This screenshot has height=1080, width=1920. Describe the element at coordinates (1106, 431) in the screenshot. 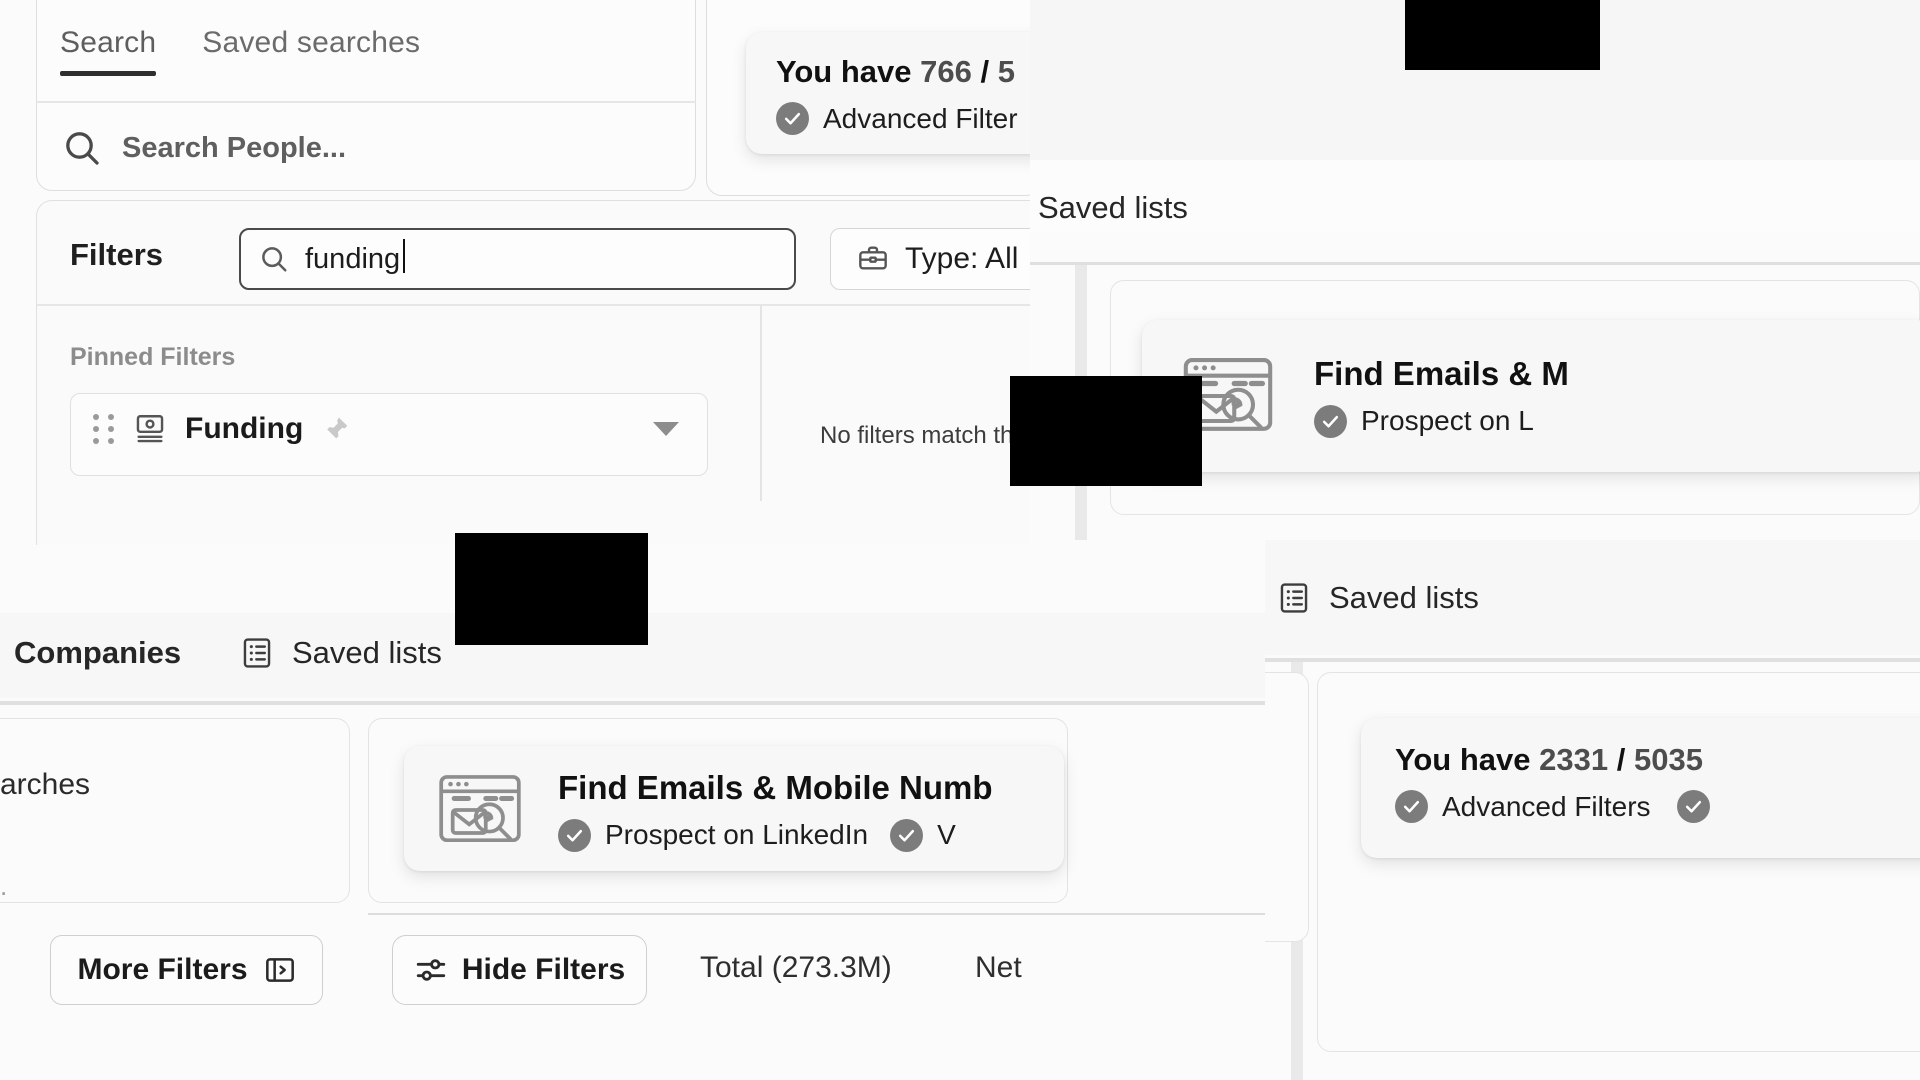

I see `redaction-box-filters-empty` at that location.